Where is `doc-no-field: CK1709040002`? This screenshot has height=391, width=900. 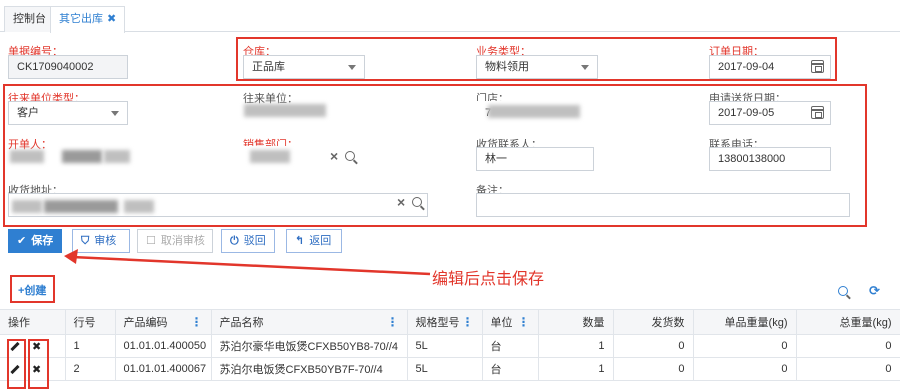
doc-no-field: CK1709040002 is located at coordinates (68, 67).